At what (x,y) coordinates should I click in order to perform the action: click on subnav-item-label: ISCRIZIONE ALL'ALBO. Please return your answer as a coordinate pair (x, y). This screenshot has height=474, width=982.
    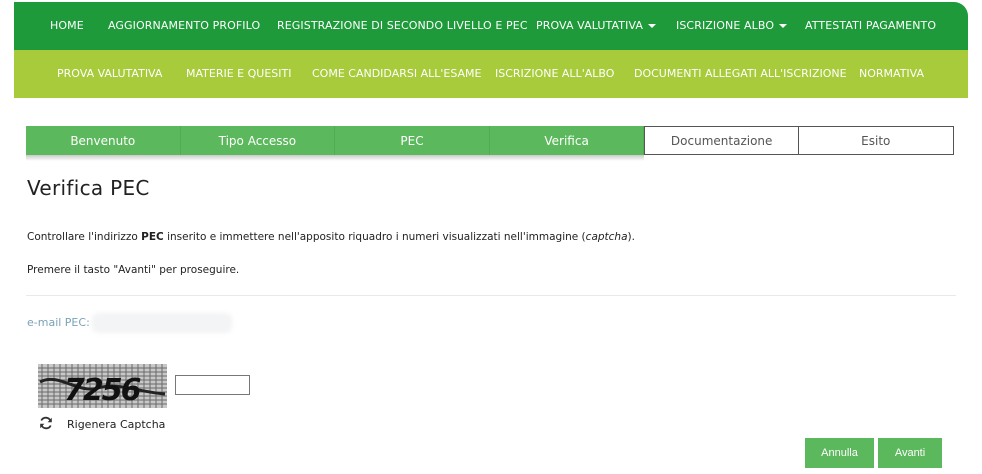
    Looking at the image, I should click on (555, 73).